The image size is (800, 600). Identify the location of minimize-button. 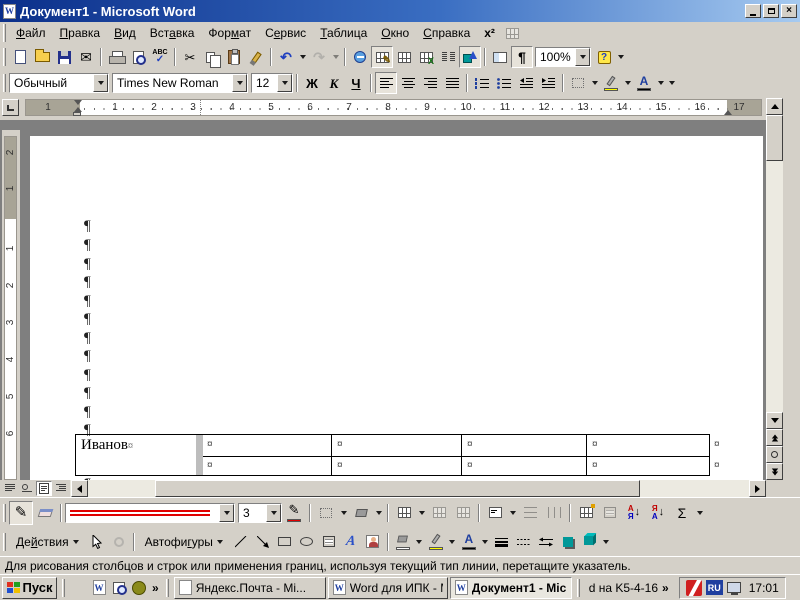
(753, 11).